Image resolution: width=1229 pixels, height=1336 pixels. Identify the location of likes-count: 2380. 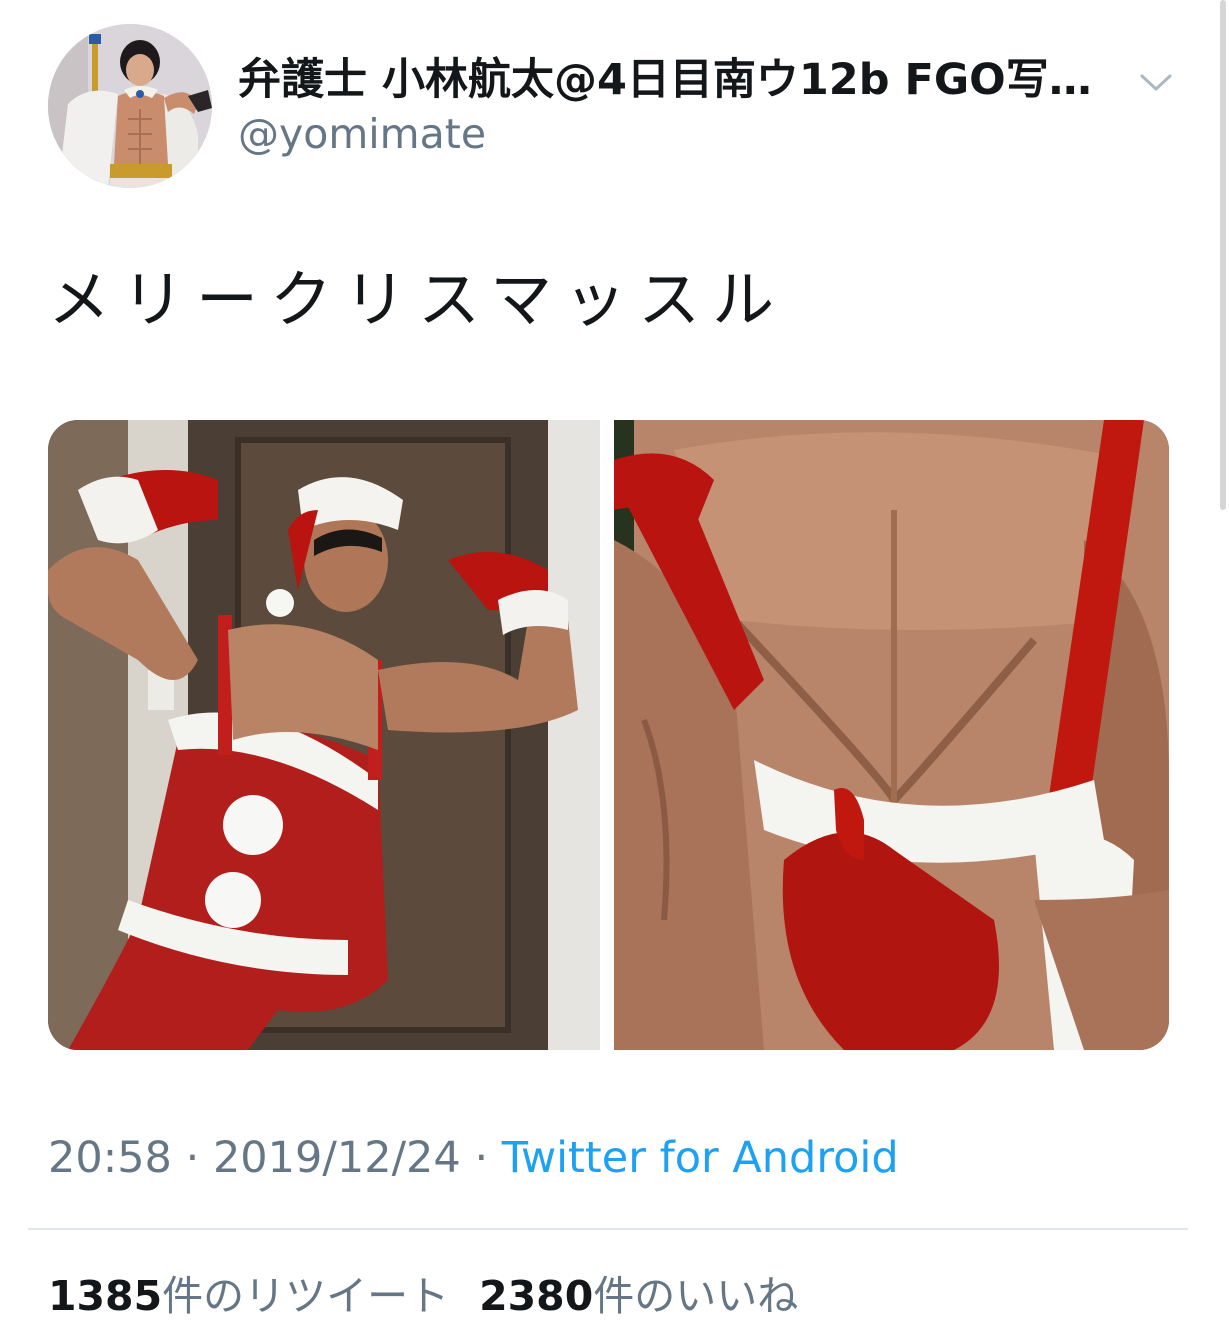
(536, 1296).